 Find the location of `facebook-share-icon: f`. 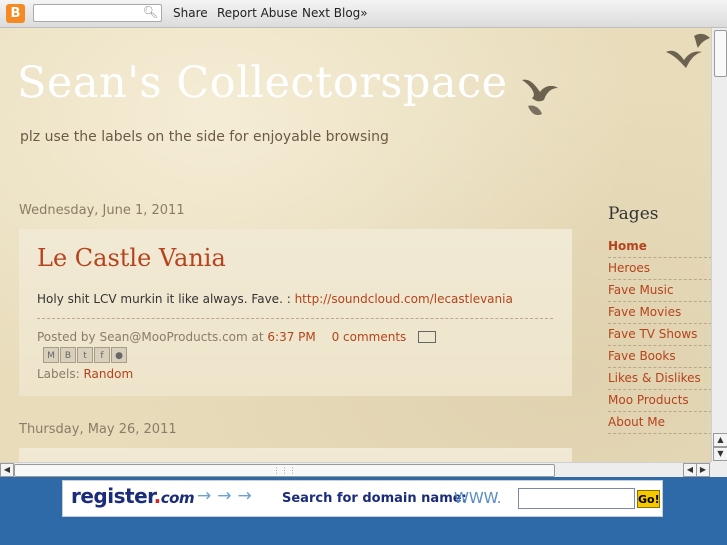

facebook-share-icon: f is located at coordinates (102, 355).